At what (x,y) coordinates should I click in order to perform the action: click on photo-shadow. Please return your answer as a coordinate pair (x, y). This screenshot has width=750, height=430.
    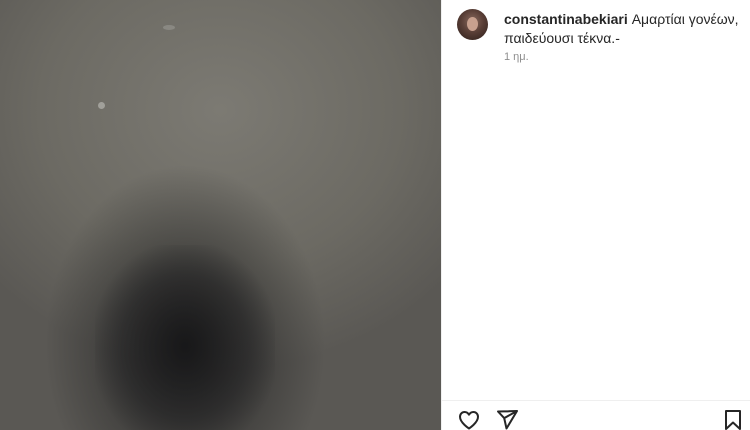
    Looking at the image, I should click on (185, 337).